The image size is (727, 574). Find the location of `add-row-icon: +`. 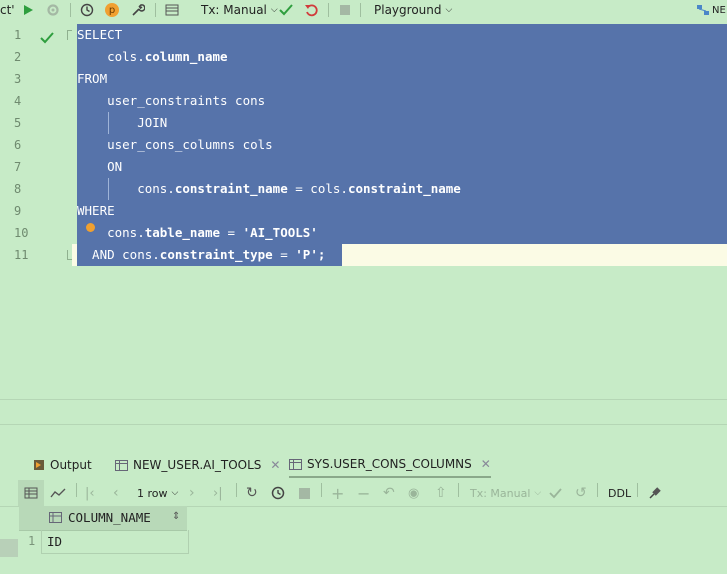

add-row-icon: + is located at coordinates (337, 493).